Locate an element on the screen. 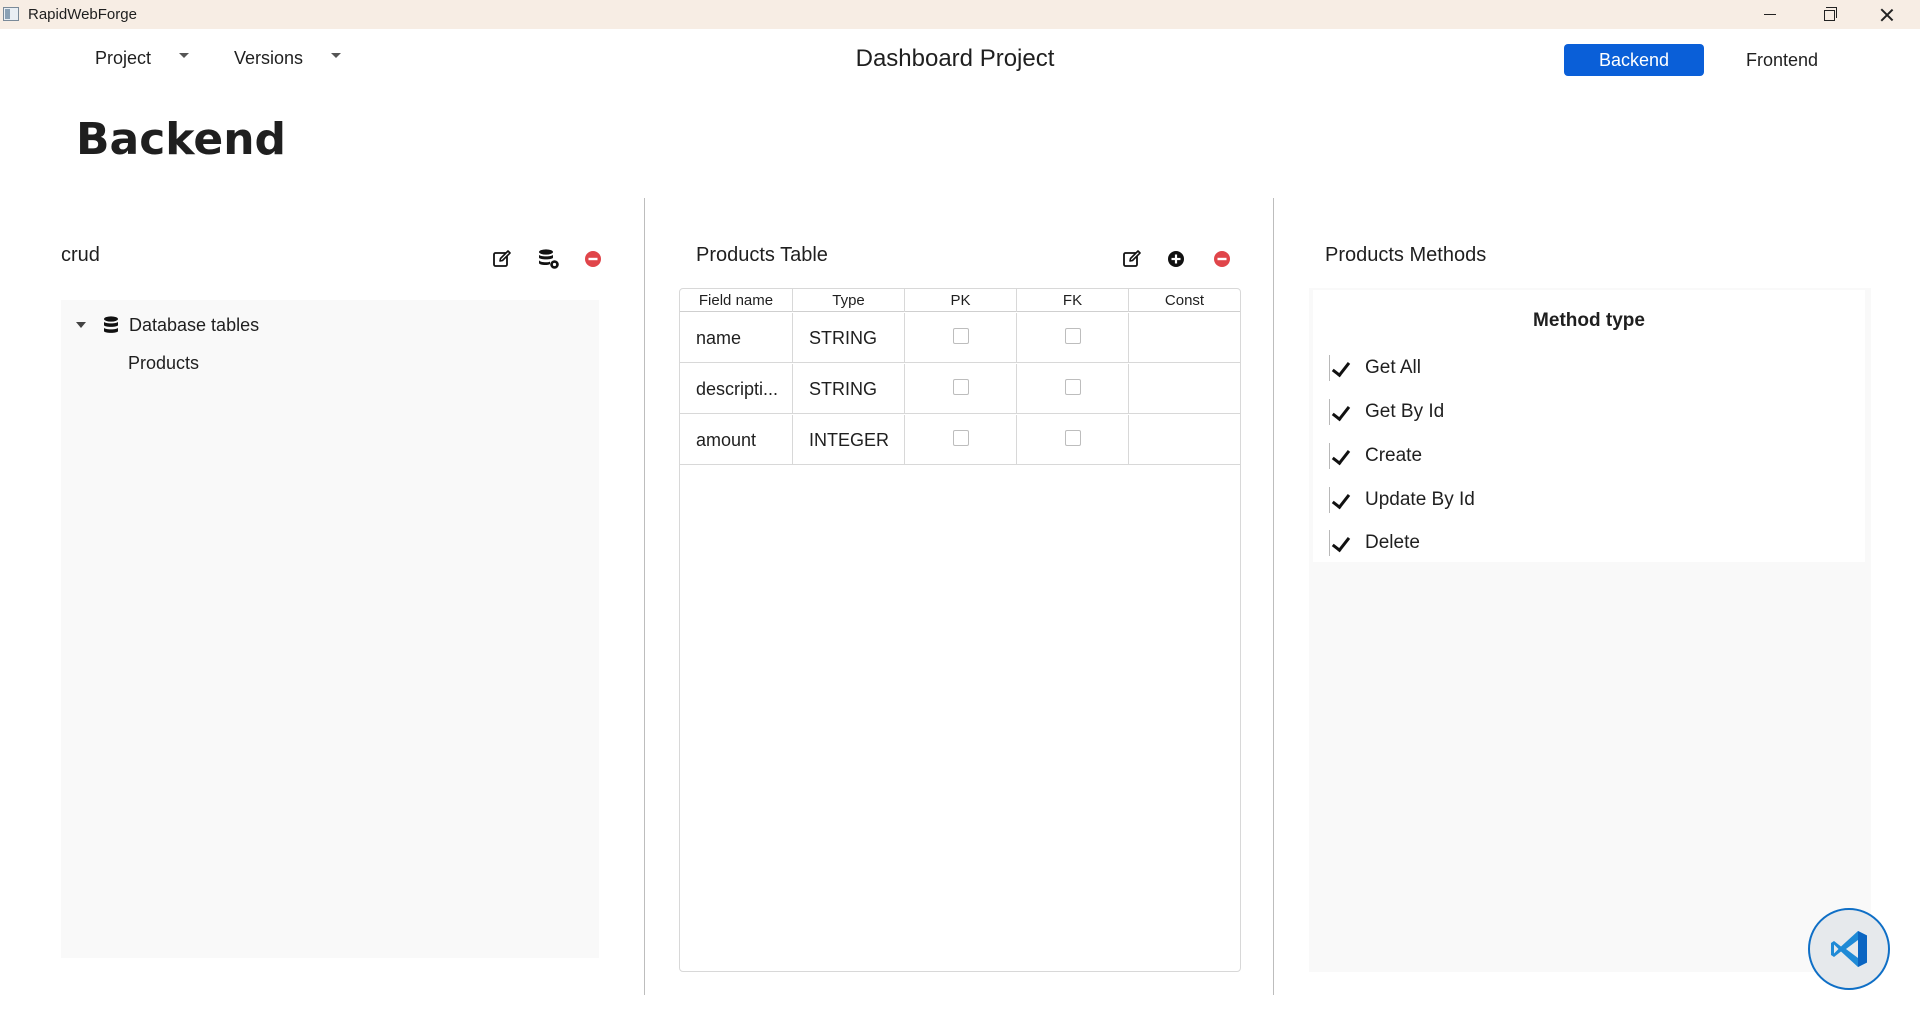 The image size is (1920, 1020). minimize-button is located at coordinates (1770, 14).